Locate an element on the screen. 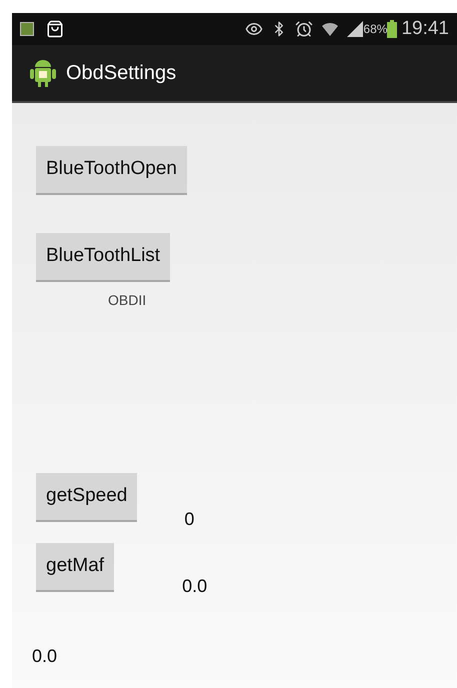  get-maf-button: getMaf is located at coordinates (75, 567).